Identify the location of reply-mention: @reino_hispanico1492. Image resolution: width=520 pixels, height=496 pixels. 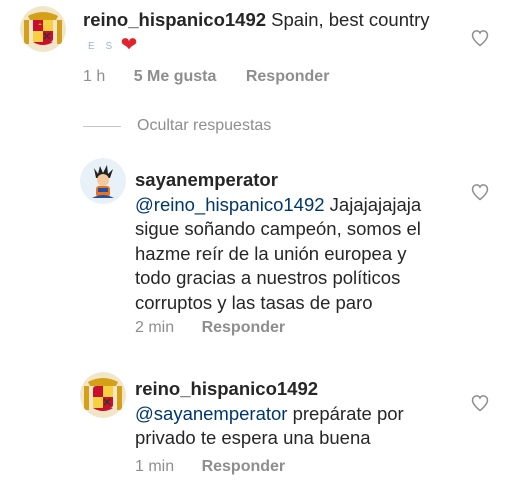
(230, 204).